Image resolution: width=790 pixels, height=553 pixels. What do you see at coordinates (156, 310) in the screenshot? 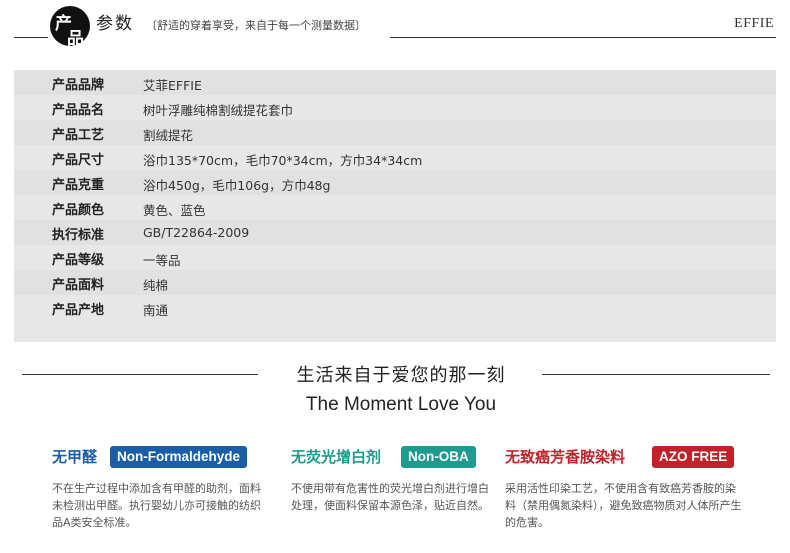
I see `param-value: 南通` at bounding box center [156, 310].